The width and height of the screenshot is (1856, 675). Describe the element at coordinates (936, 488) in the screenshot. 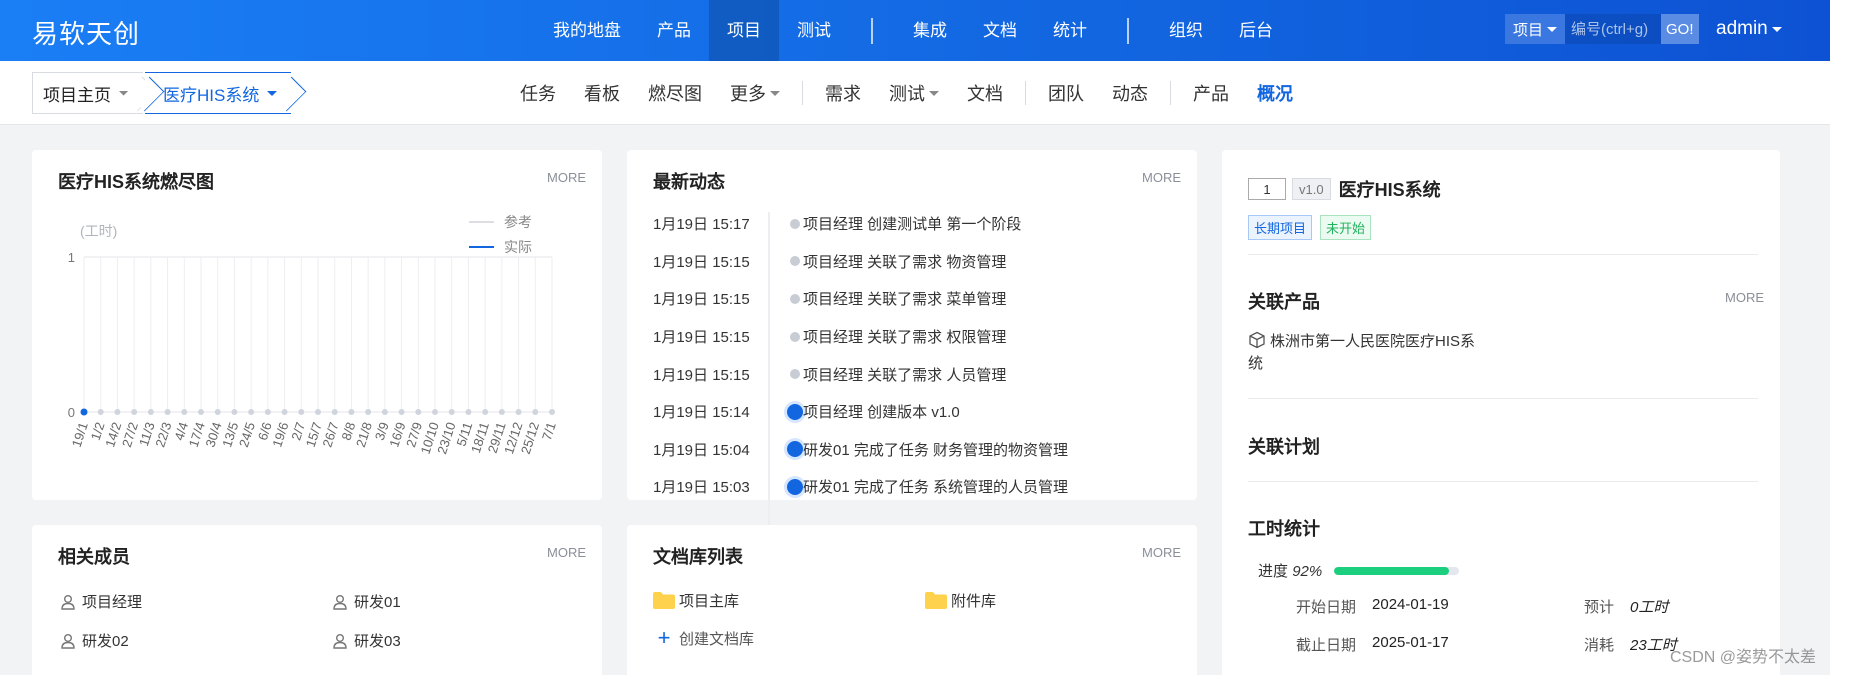

I see `dynamic-text: 研发01 完成了任务 系统管理的人员管理` at that location.